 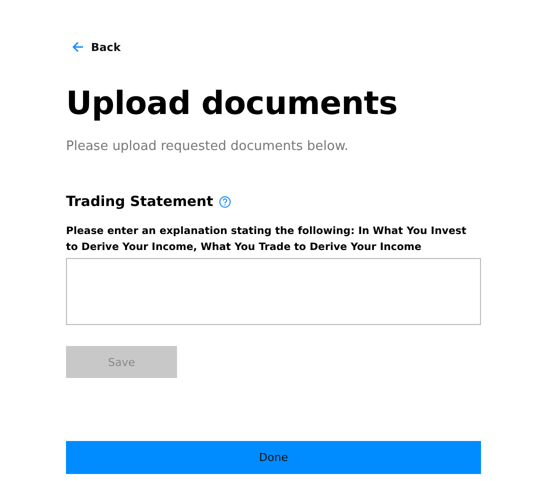 What do you see at coordinates (78, 47) in the screenshot?
I see `back-arrow-icon` at bounding box center [78, 47].